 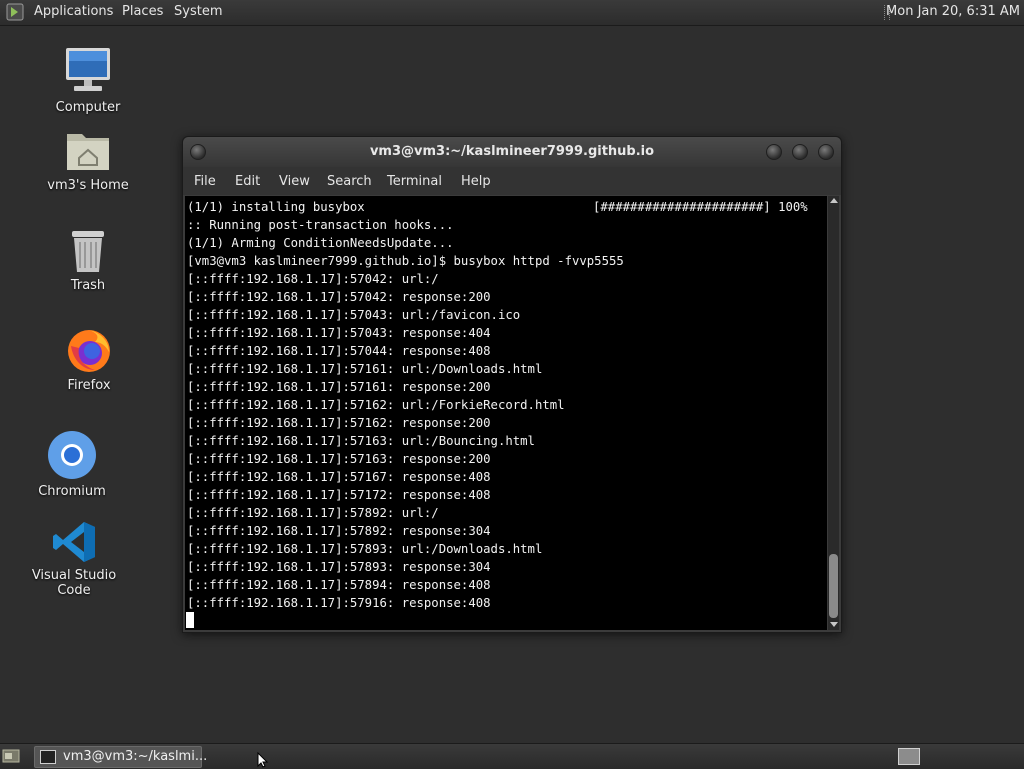 What do you see at coordinates (74, 583) in the screenshot?
I see `desktop-icon-label: Visual Studio Code` at bounding box center [74, 583].